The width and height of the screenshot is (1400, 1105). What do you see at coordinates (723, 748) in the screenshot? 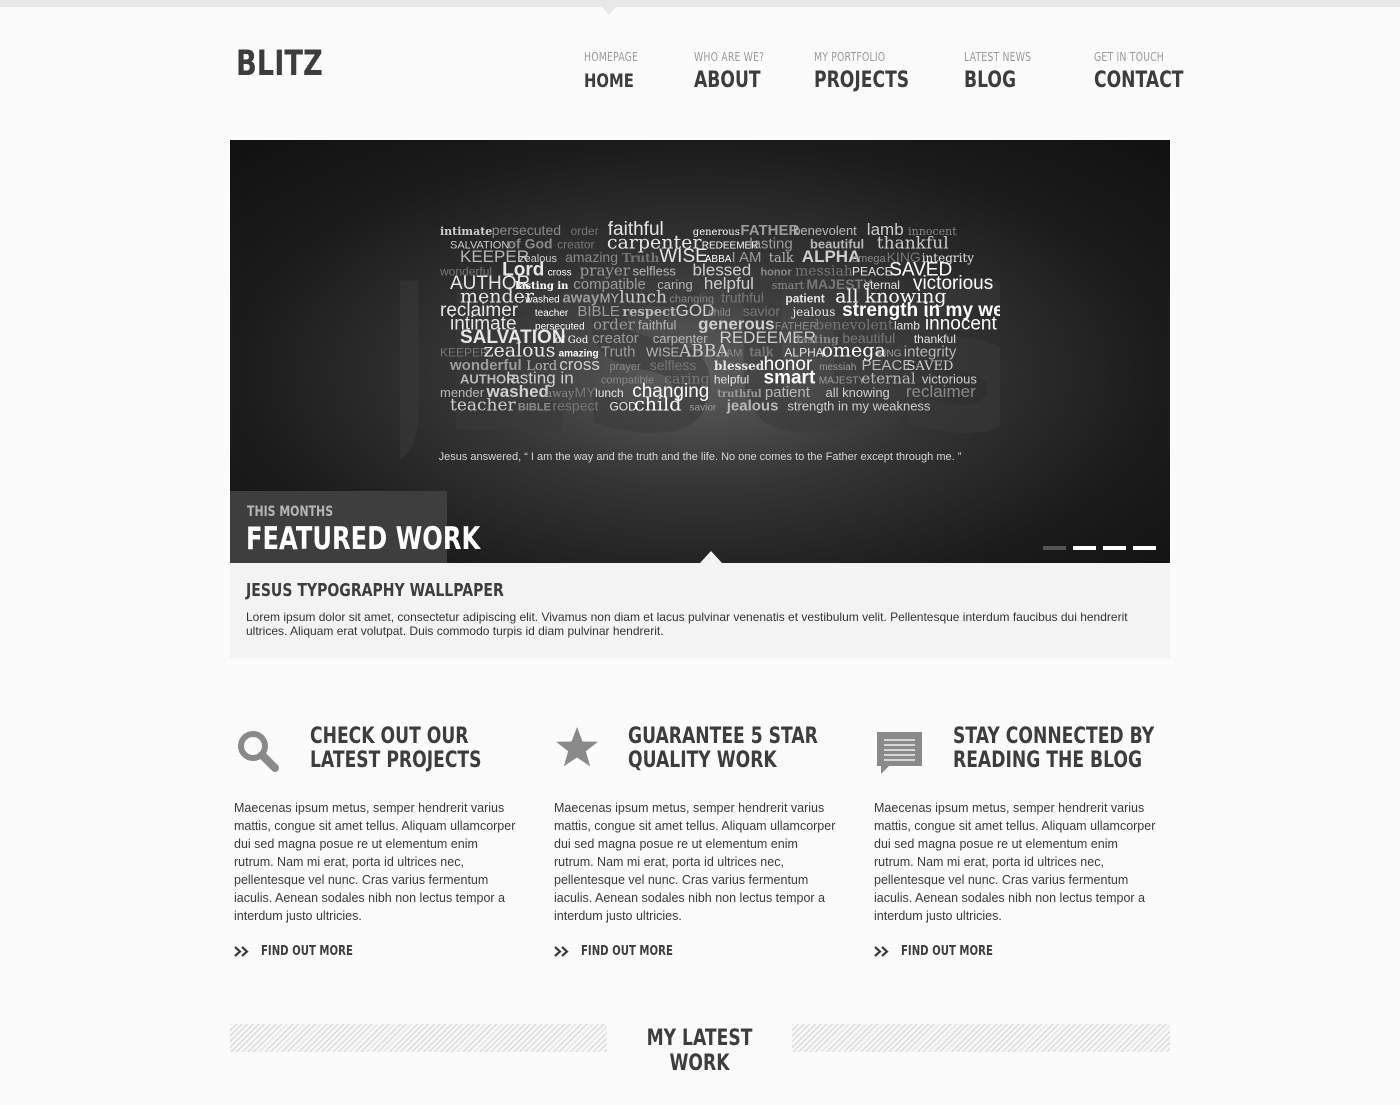
I see `feature-heading: GUARANTEE 5 STAR QUALITY WORK` at bounding box center [723, 748].